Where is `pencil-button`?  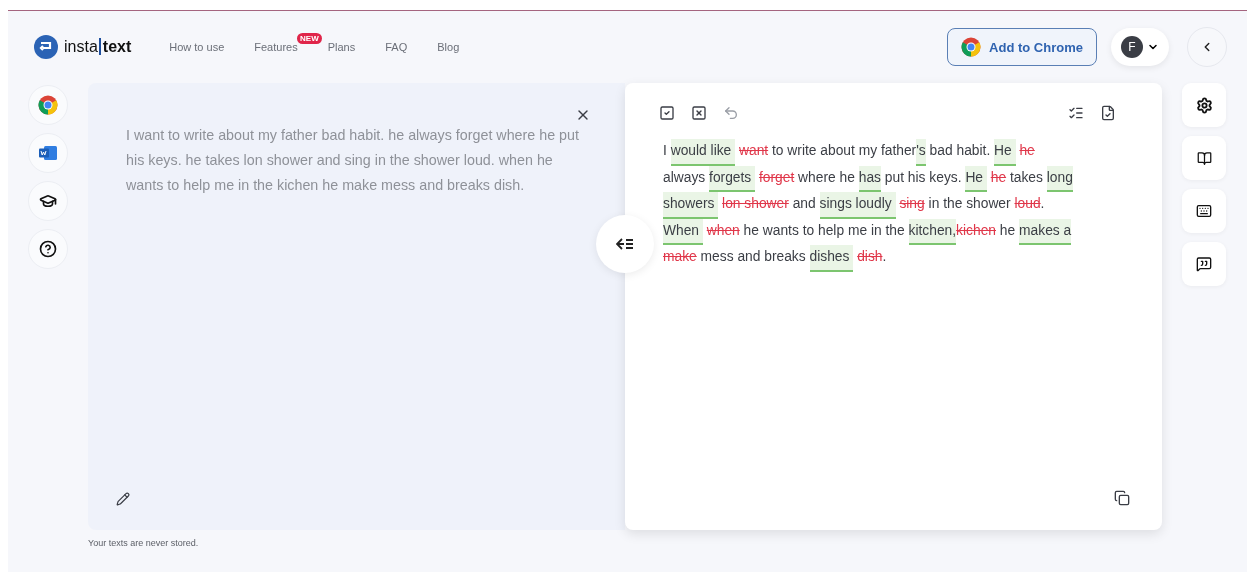
pencil-button is located at coordinates (123, 499).